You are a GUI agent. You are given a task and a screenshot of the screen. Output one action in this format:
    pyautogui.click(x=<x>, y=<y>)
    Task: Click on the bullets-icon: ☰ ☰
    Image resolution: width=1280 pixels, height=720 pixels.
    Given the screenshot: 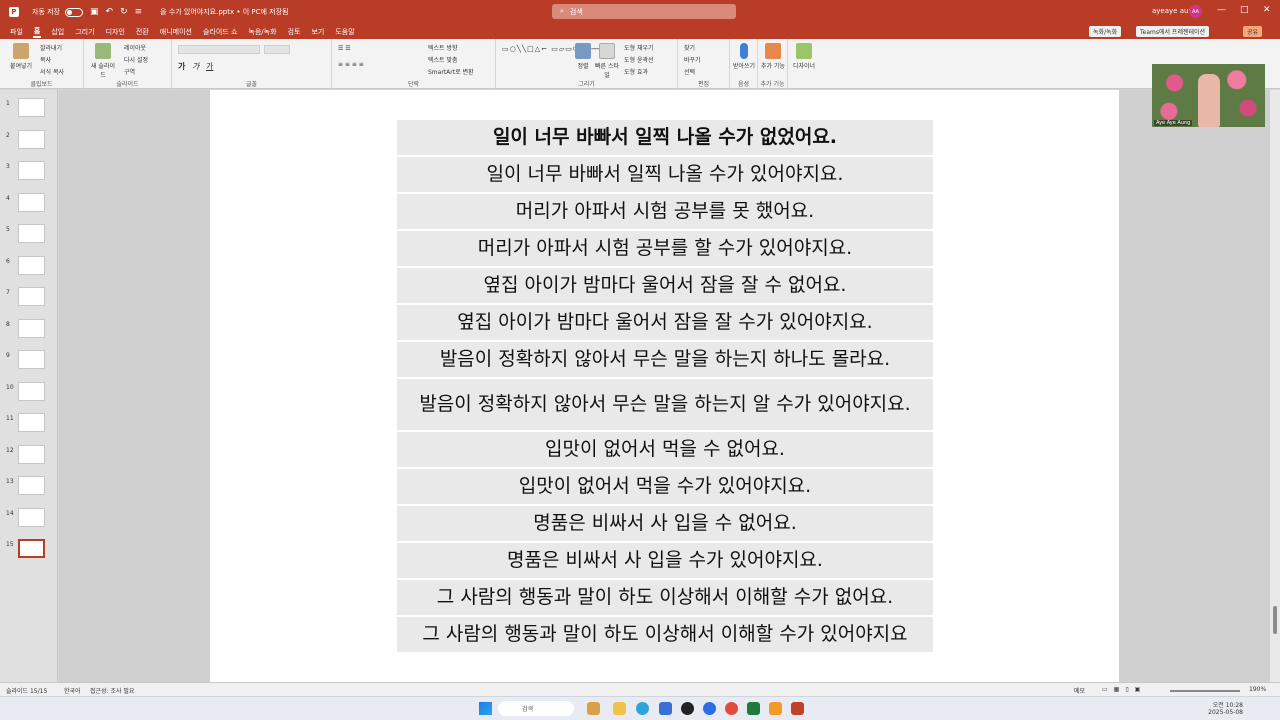 What is the action you would take?
    pyautogui.click(x=344, y=48)
    